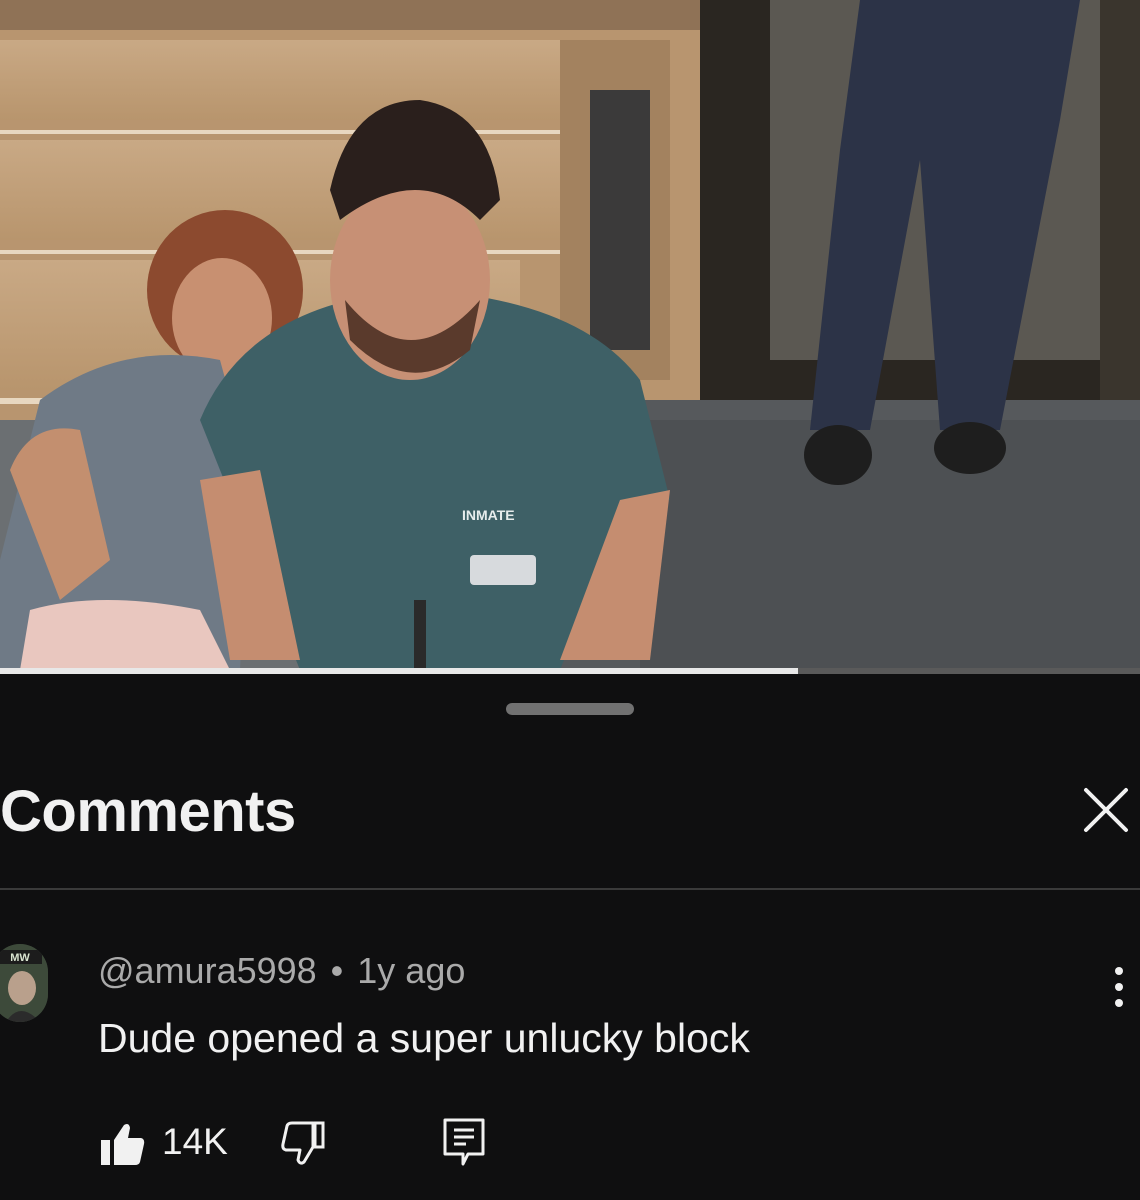  I want to click on shirt-label: INMATE, so click(488, 515).